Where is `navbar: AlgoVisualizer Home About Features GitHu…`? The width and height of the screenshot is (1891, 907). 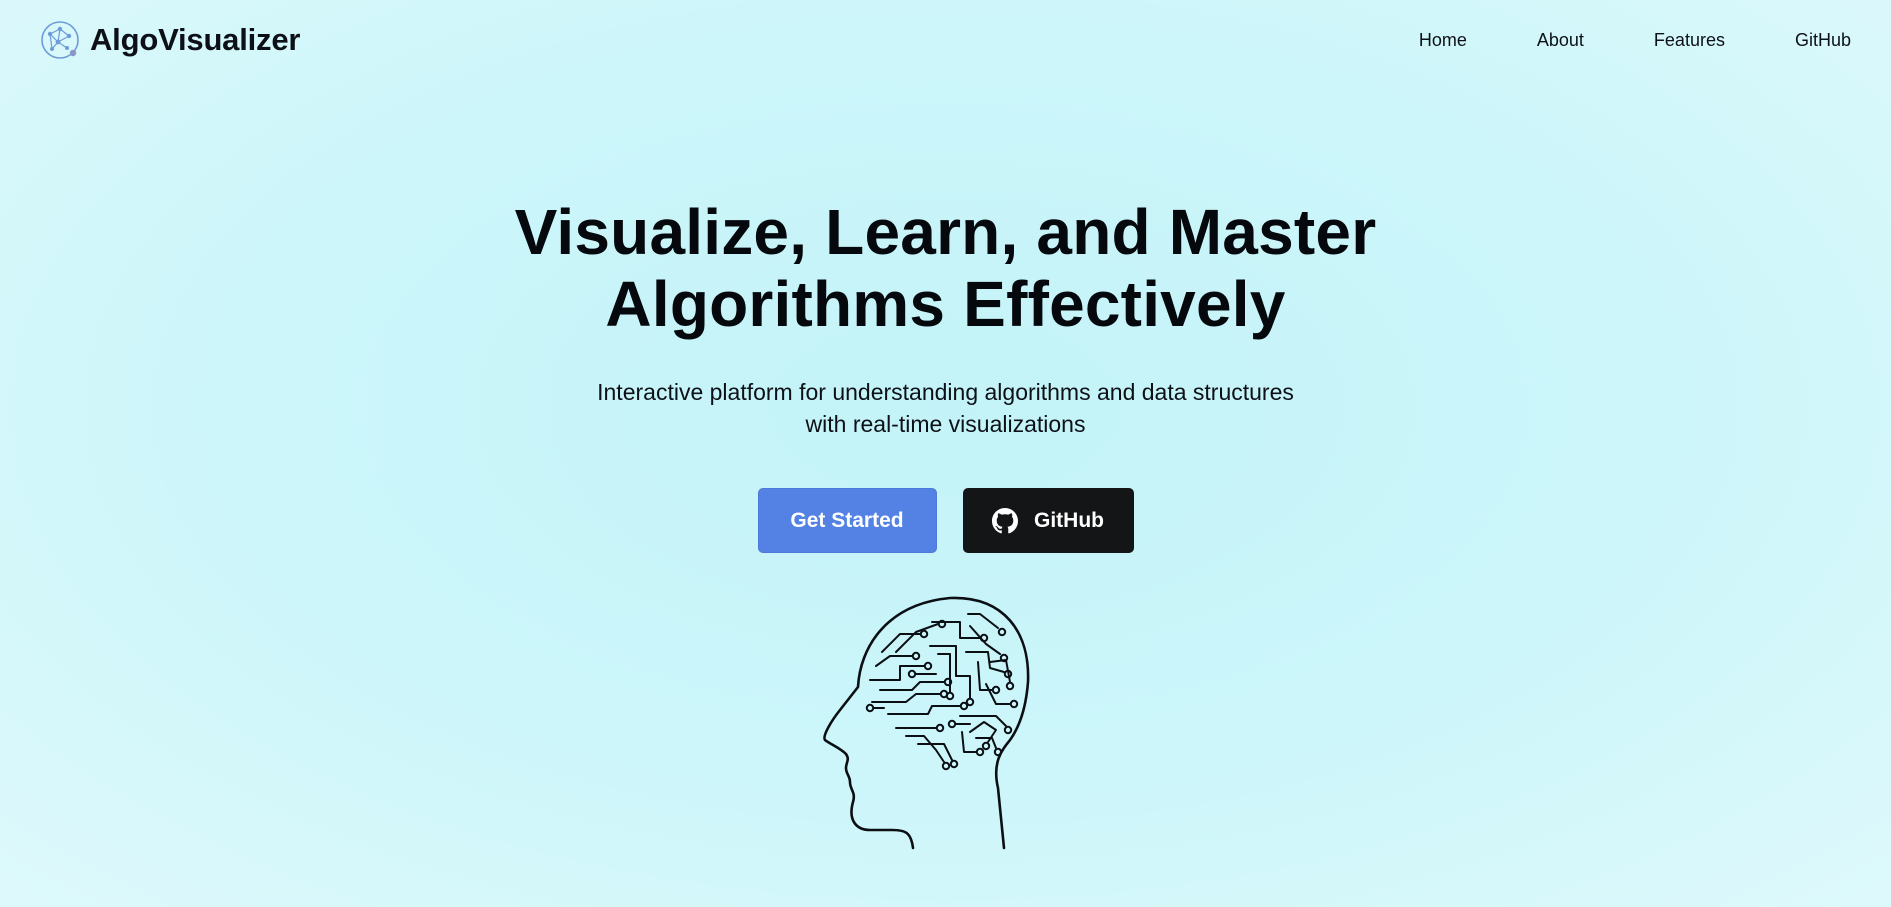
navbar: AlgoVisualizer Home About Features GitHu… is located at coordinates (945, 40).